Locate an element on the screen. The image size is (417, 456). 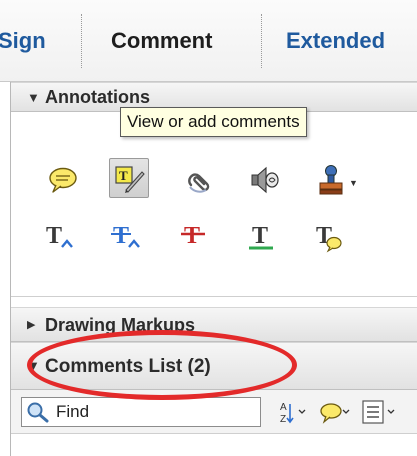
search-icon is located at coordinates (38, 414).